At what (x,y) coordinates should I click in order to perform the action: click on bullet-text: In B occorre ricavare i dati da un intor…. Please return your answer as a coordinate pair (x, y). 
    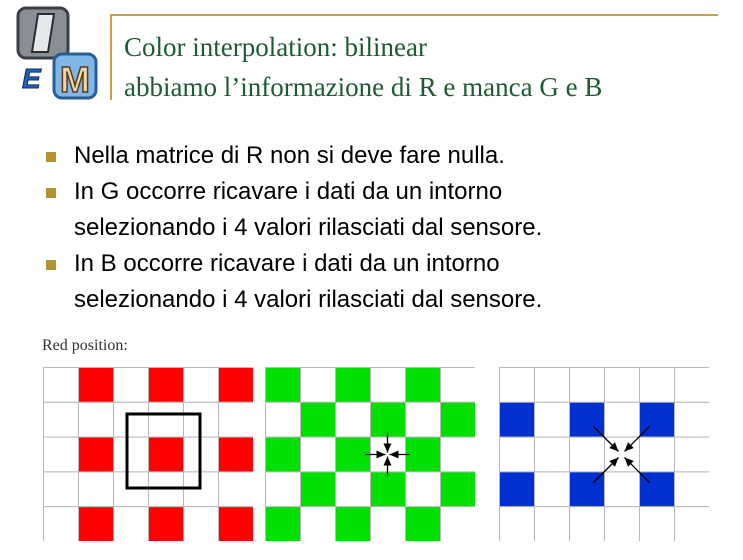
    Looking at the image, I should click on (308, 281).